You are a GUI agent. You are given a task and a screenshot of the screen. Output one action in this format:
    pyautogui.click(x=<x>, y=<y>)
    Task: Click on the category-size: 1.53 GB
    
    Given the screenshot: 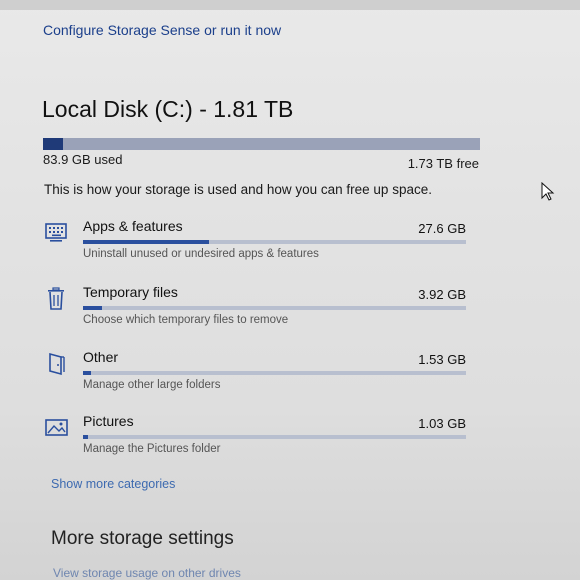 What is the action you would take?
    pyautogui.click(x=442, y=359)
    